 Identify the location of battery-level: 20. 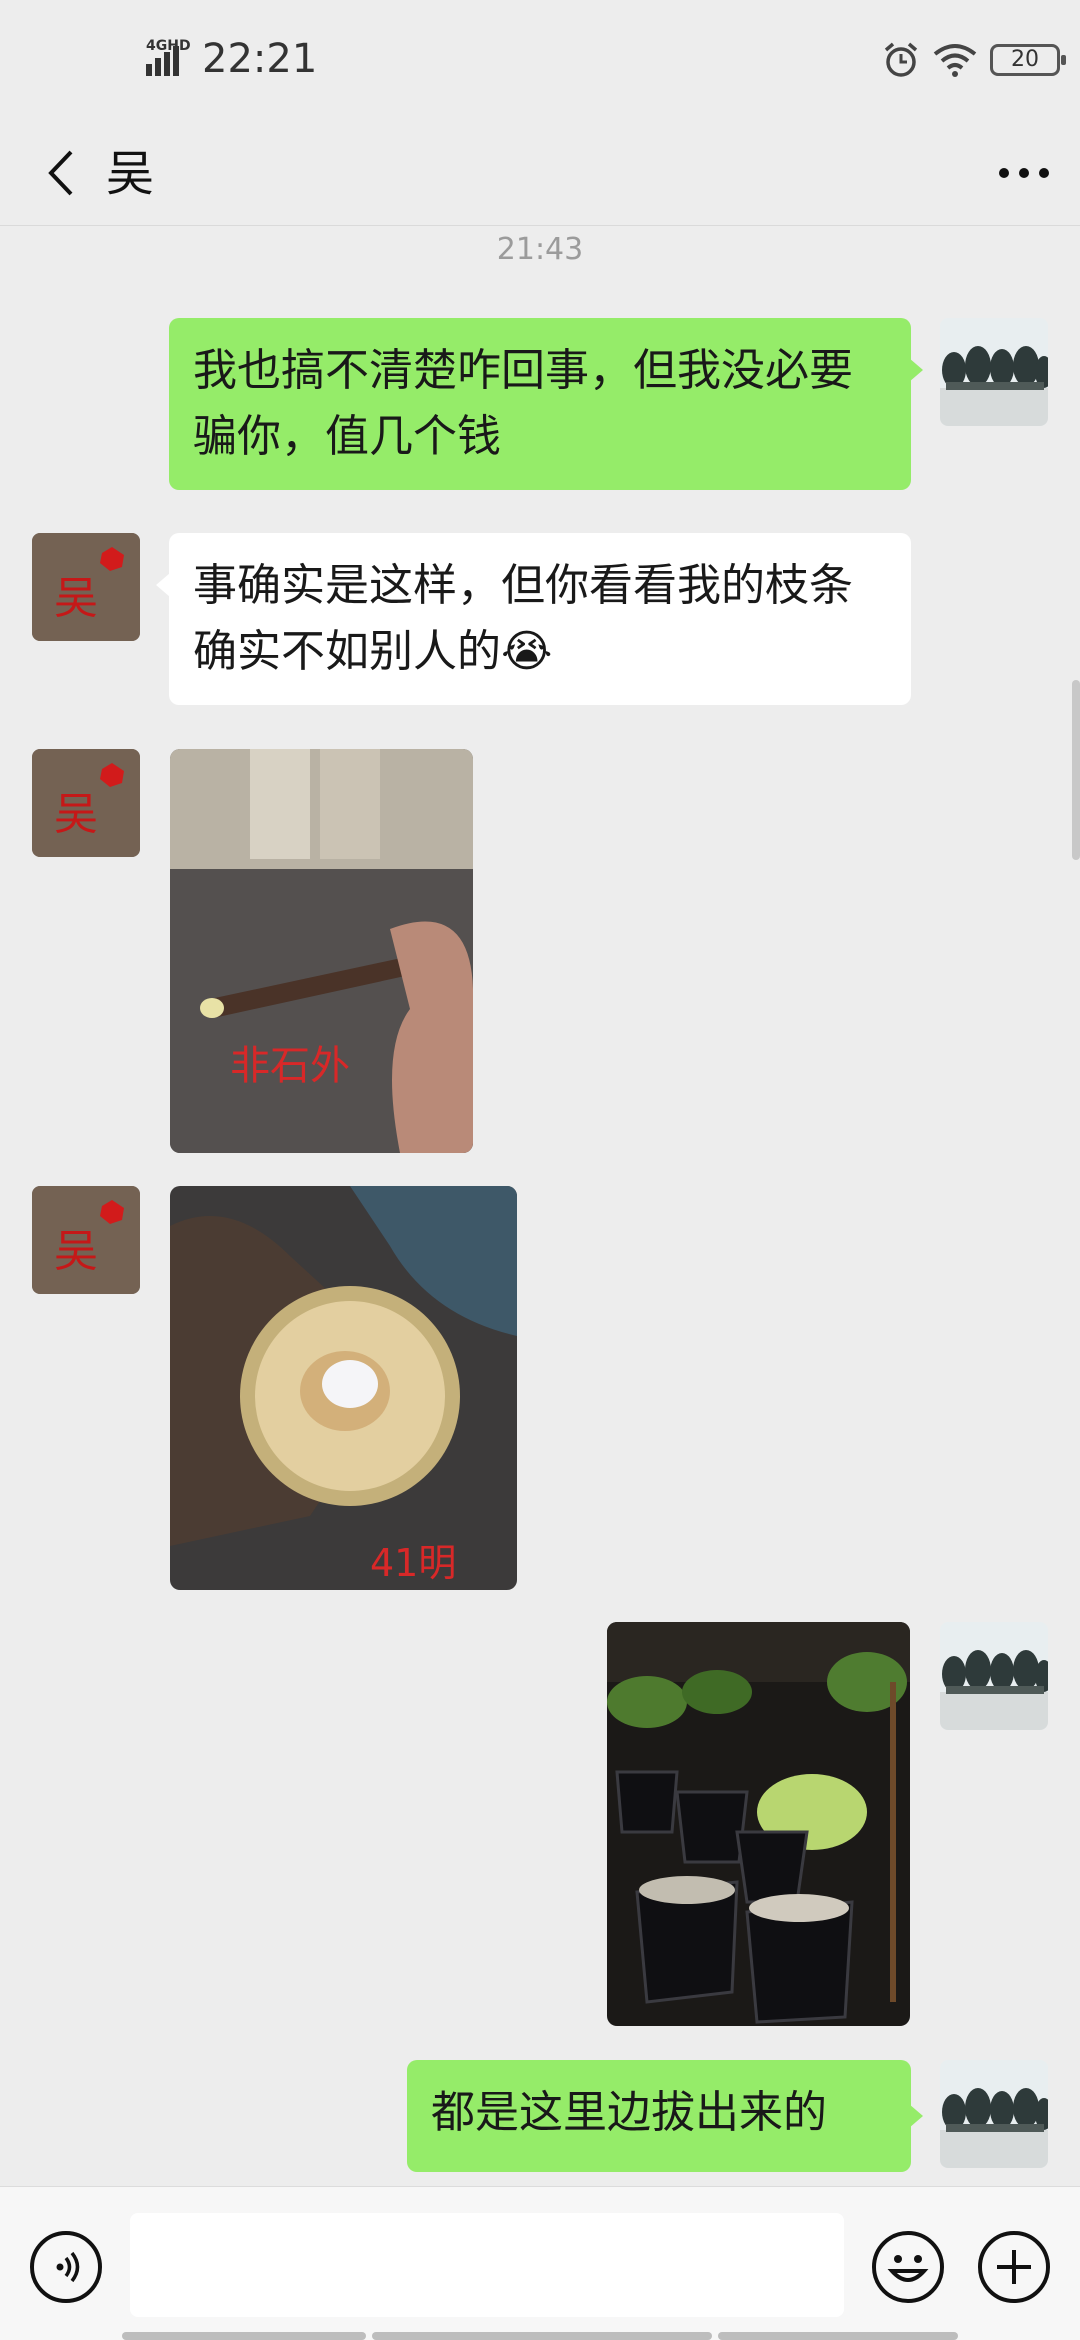
(1025, 59).